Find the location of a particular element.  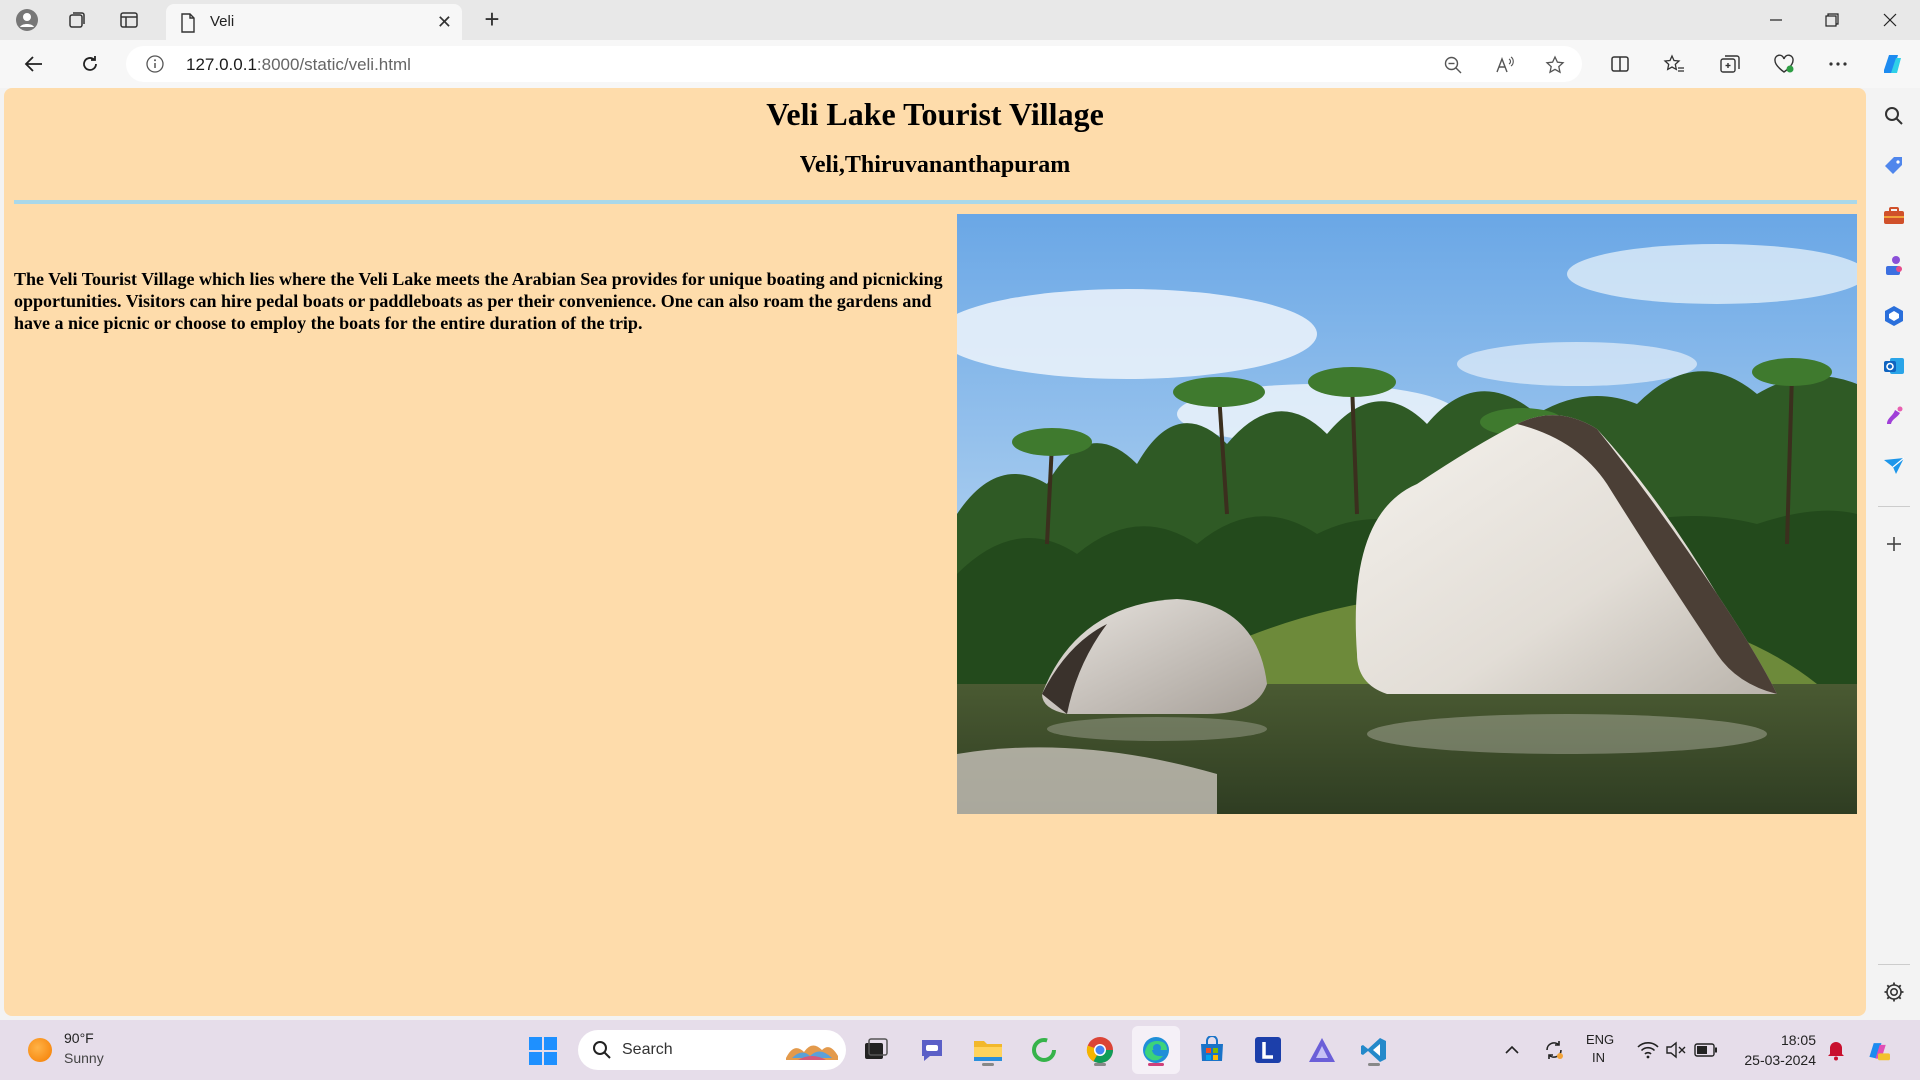

site-info-icon is located at coordinates (155, 66).